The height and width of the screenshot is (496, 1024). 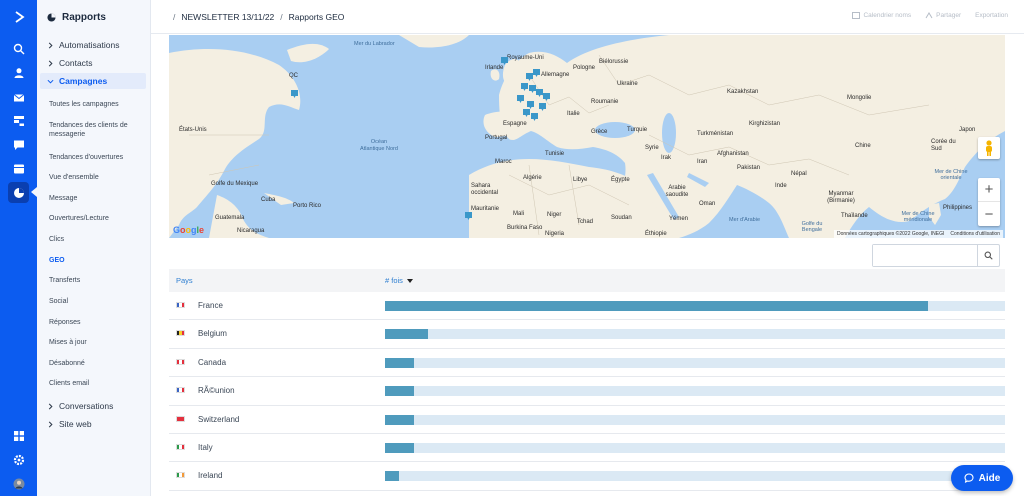 I want to click on chevron-down-icon, so click(x=50, y=81).